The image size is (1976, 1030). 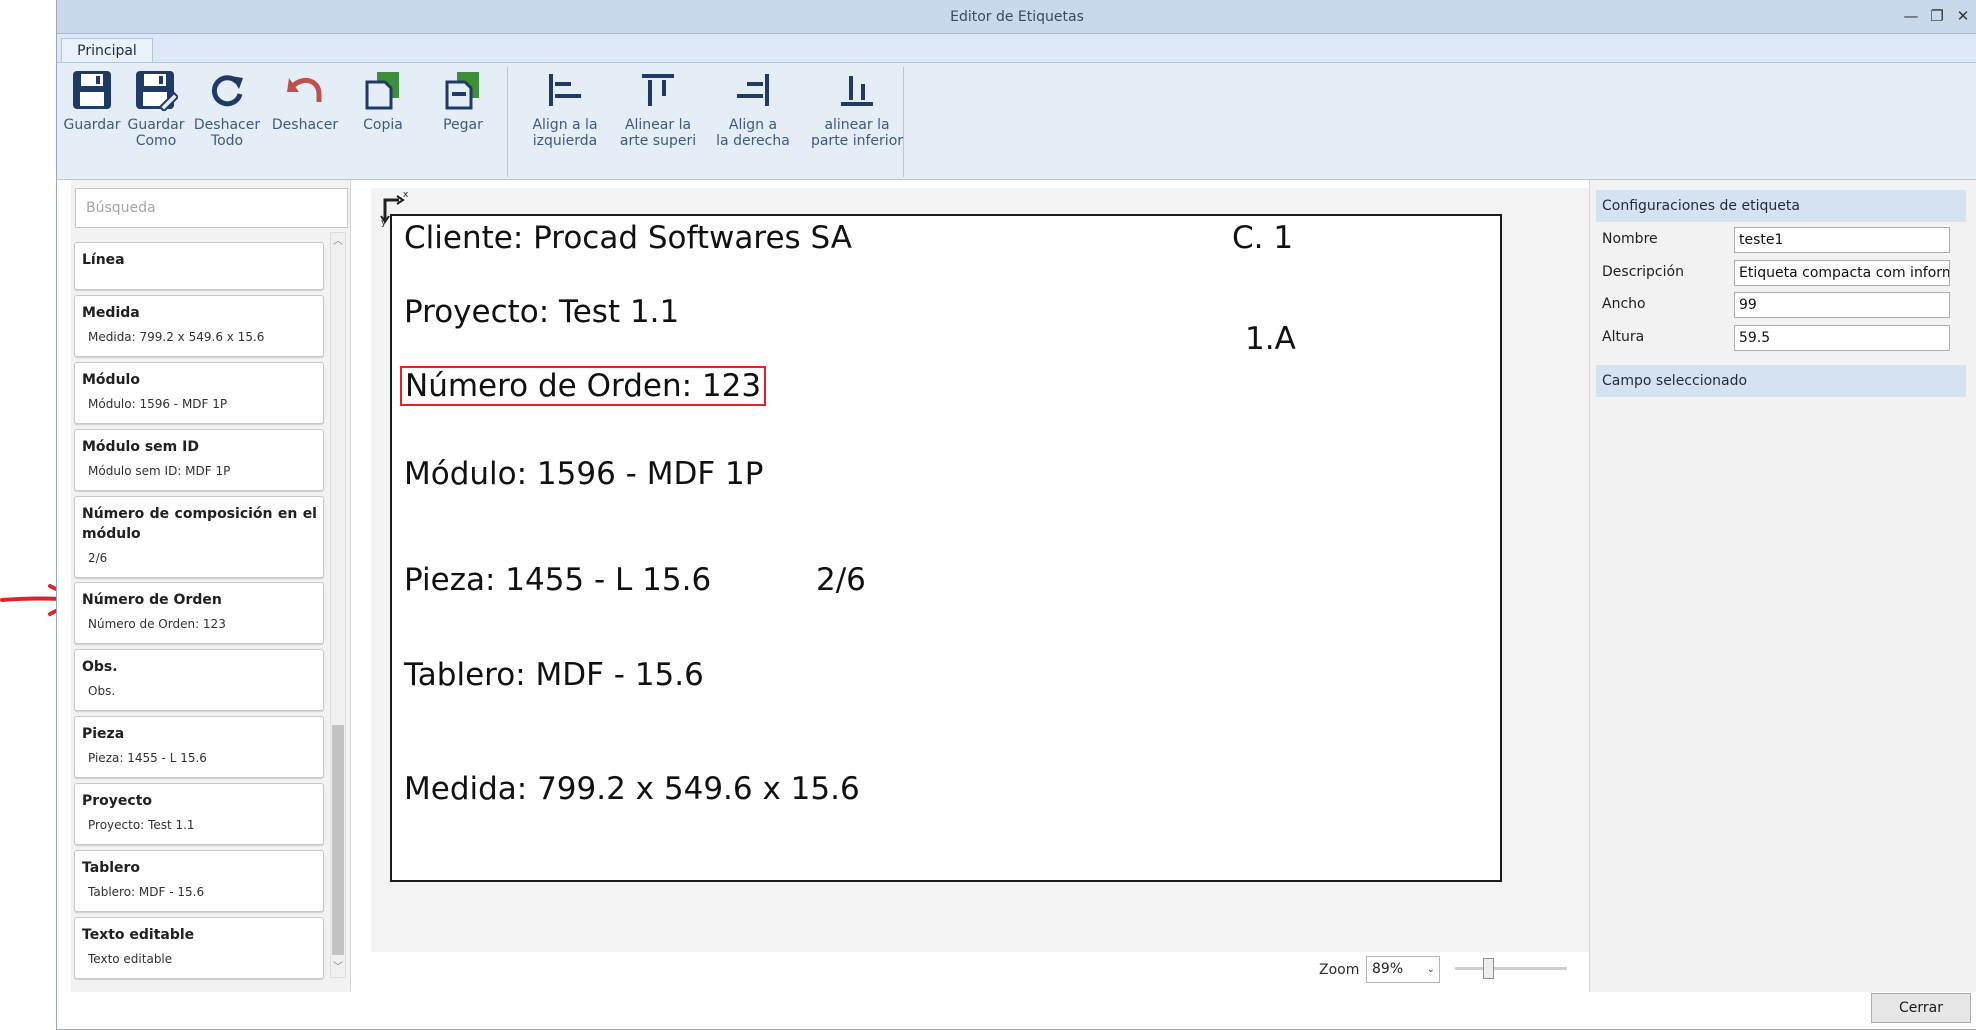 What do you see at coordinates (1842, 273) in the screenshot?
I see `descripcion-field: Etiqueta compacta com informa` at bounding box center [1842, 273].